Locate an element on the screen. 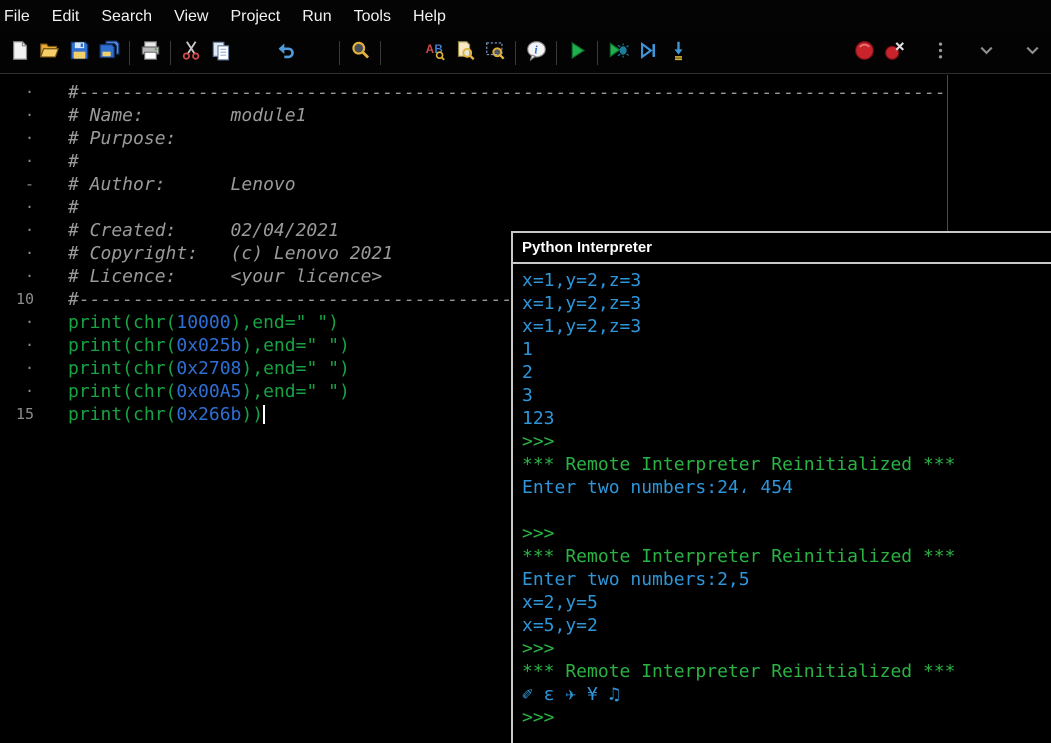 The height and width of the screenshot is (743, 1051). code-line: - # Author: Lenovo is located at coordinates (525, 184).